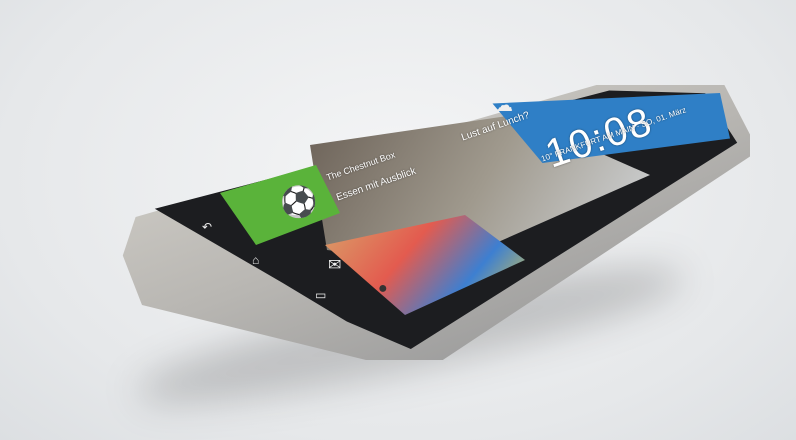 This screenshot has height=440, width=796. Describe the element at coordinates (334, 265) in the screenshot. I see `mail-icon: ✉` at that location.